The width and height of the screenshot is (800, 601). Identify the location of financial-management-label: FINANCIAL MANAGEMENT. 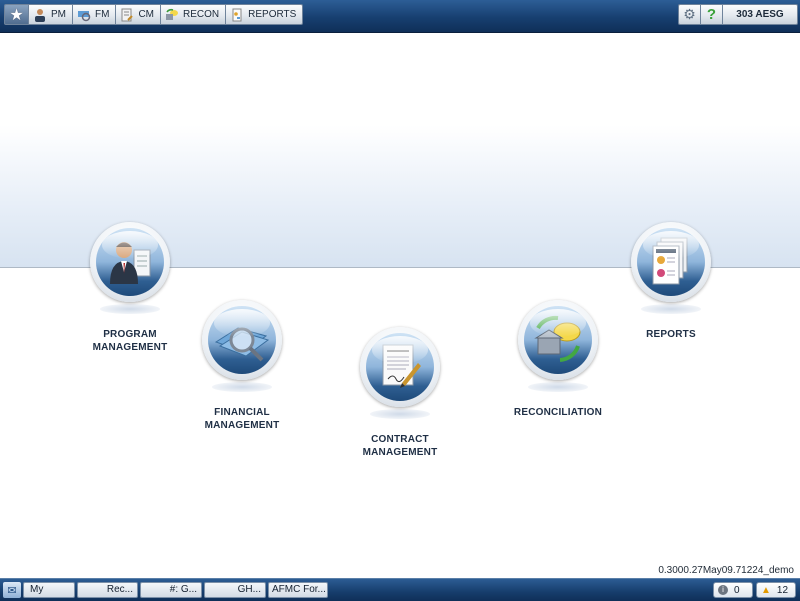
(242, 419).